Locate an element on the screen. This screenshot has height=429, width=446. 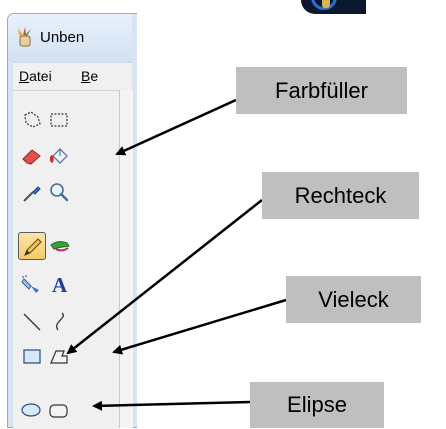
callout-ellipse: Elipse is located at coordinates (317, 405).